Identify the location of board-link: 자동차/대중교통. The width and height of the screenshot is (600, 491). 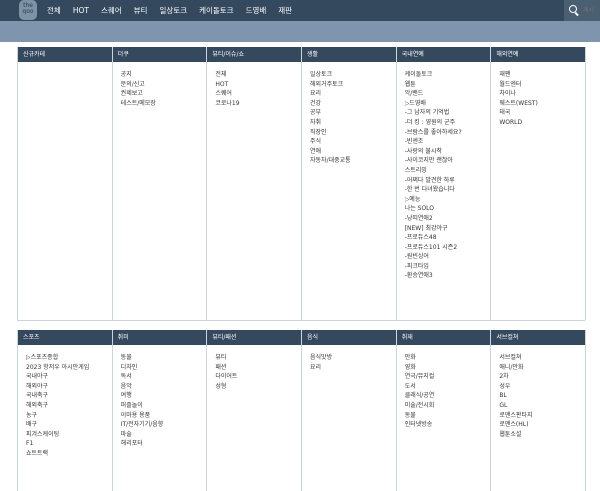
(353, 161).